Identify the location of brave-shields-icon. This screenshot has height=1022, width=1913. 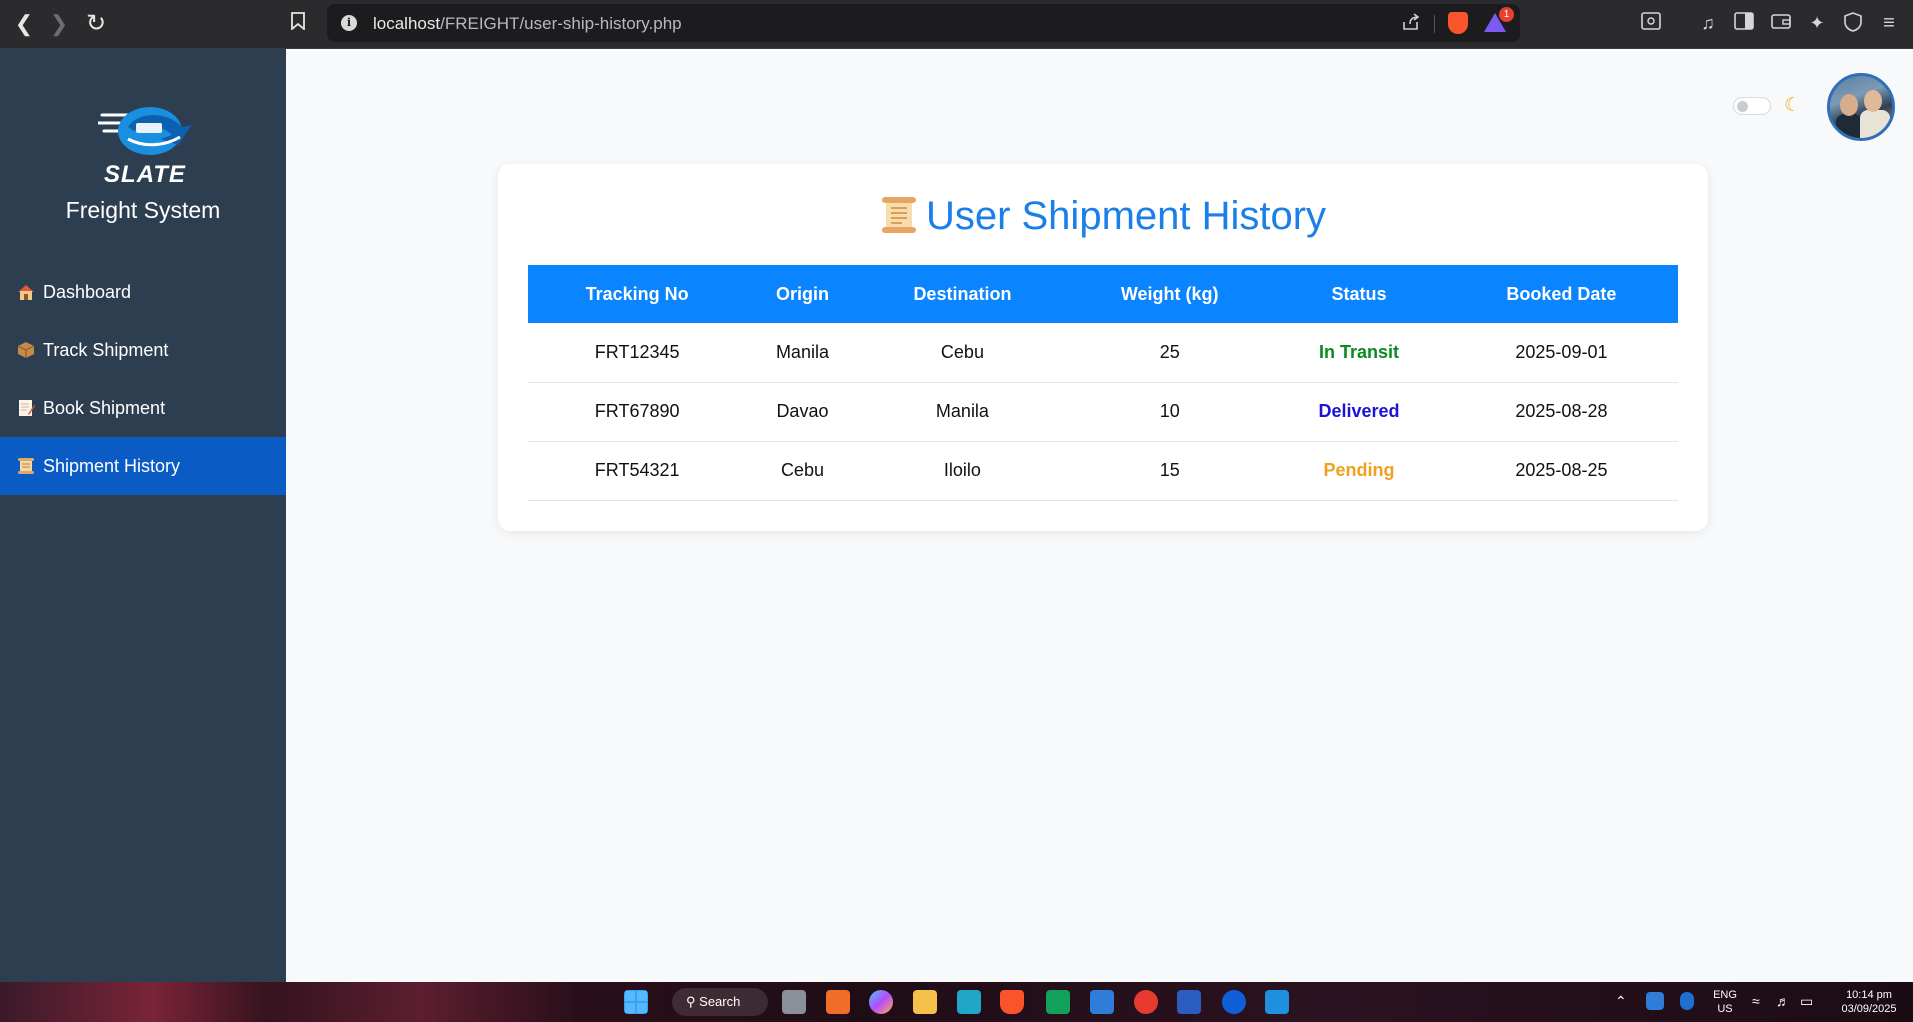
(1458, 23).